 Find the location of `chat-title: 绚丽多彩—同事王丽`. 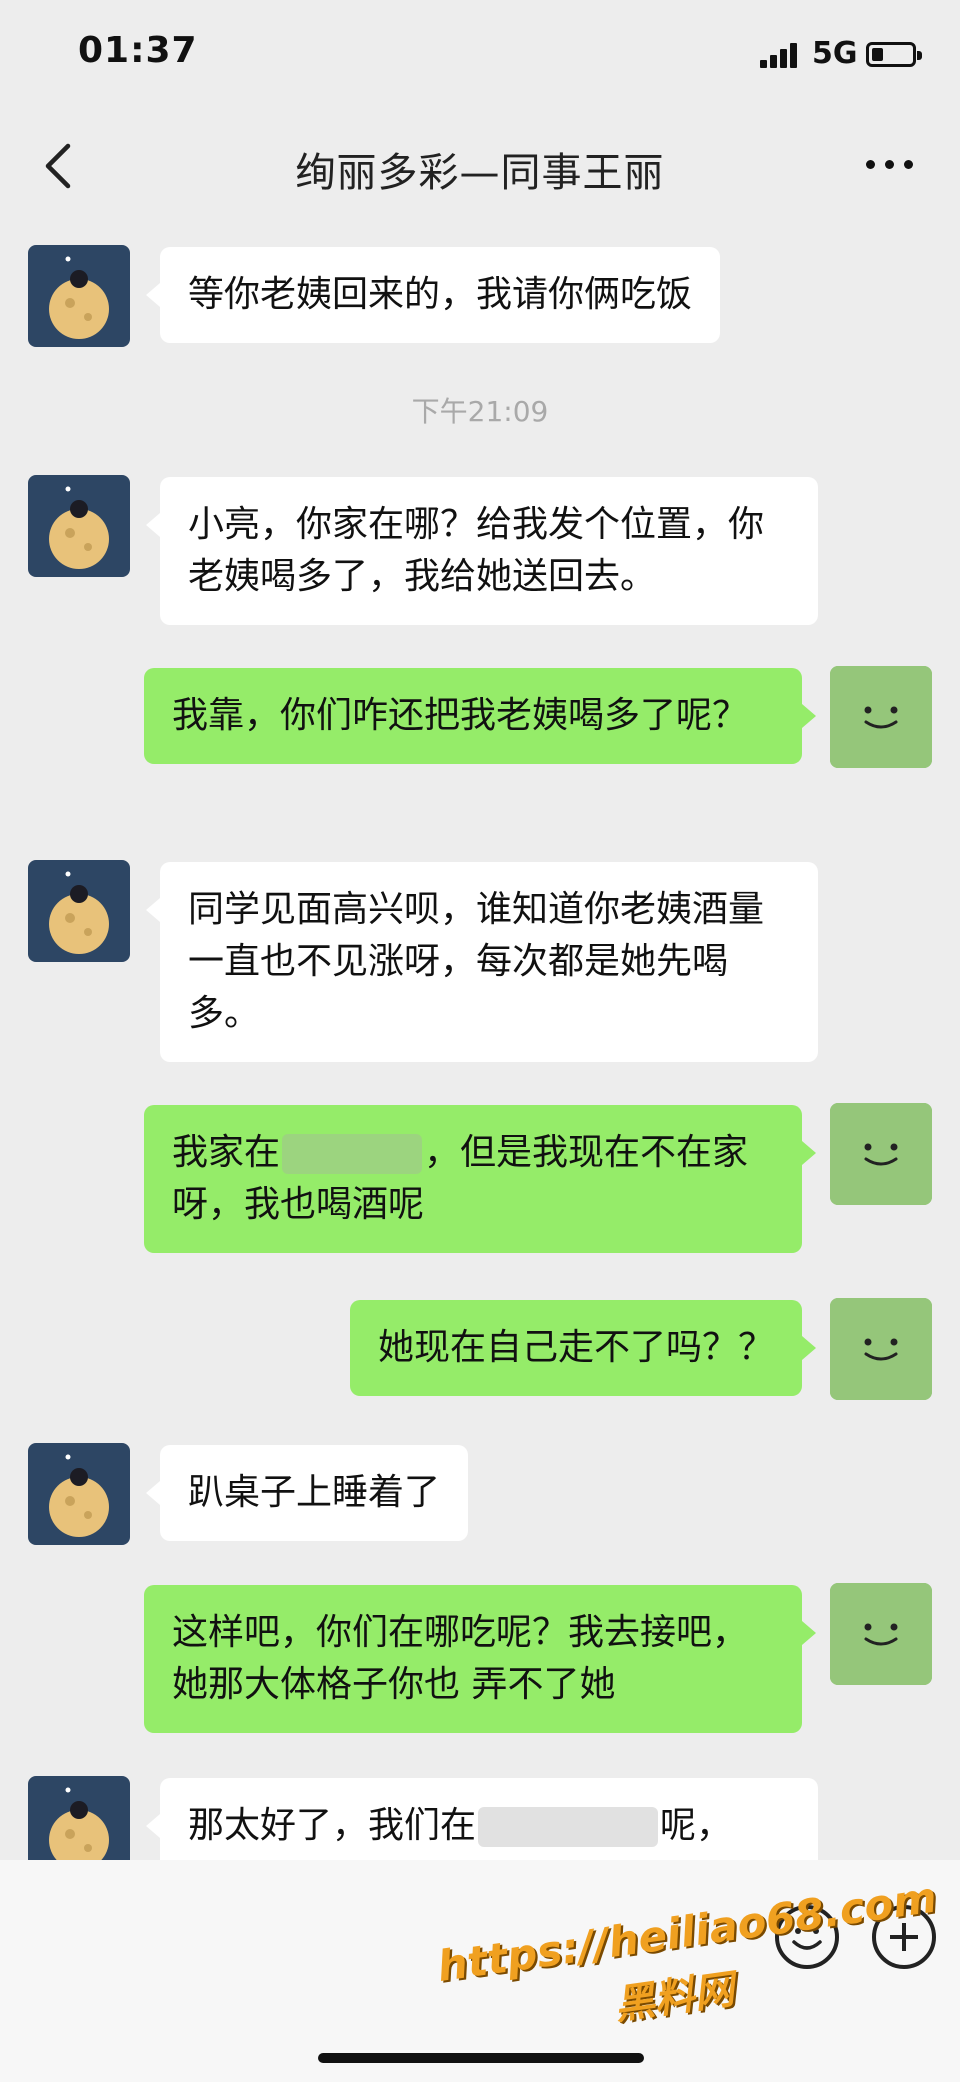

chat-title: 绚丽多彩—同事王丽 is located at coordinates (480, 173).